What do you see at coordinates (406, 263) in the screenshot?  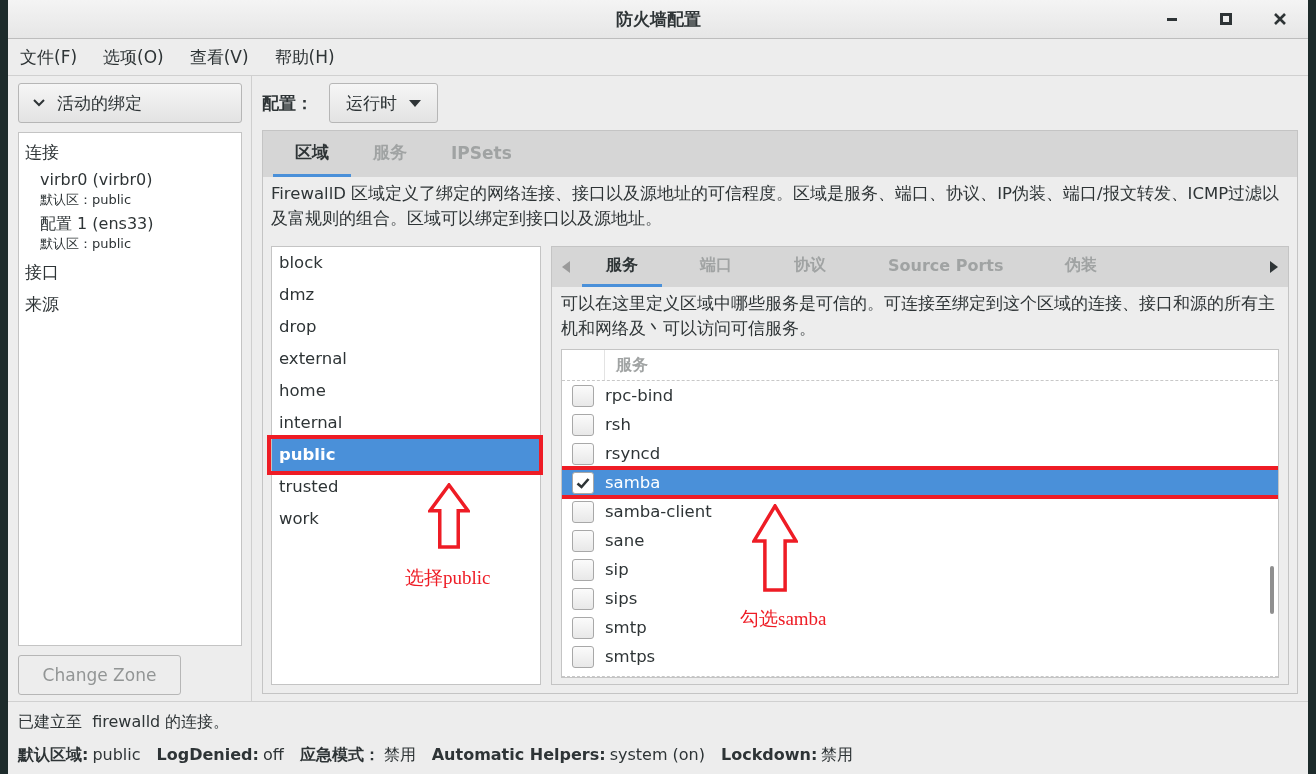 I see `zone-item: block` at bounding box center [406, 263].